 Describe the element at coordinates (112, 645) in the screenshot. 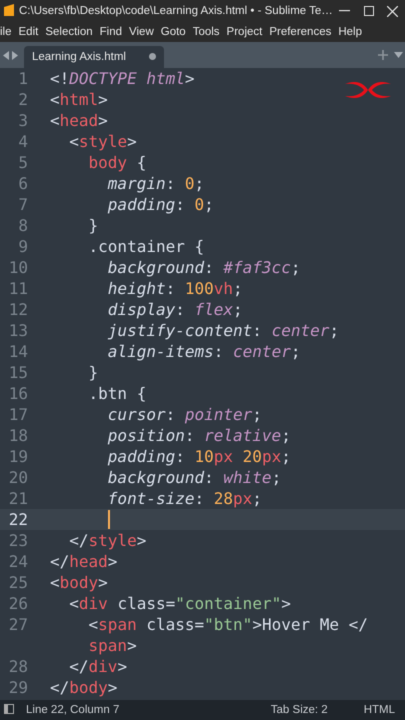

I see `code-line: span>` at that location.